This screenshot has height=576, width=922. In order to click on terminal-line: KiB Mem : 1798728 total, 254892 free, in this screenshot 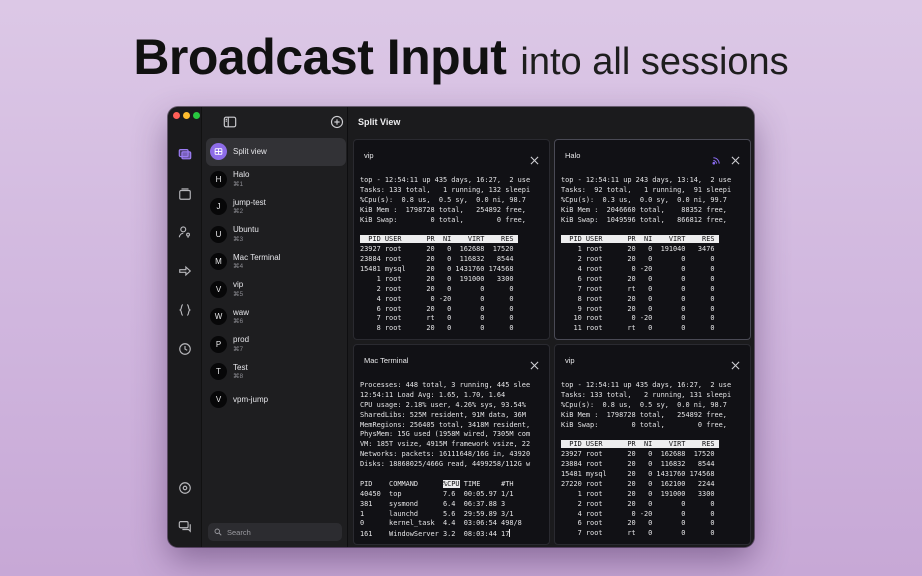, I will do `click(443, 209)`.